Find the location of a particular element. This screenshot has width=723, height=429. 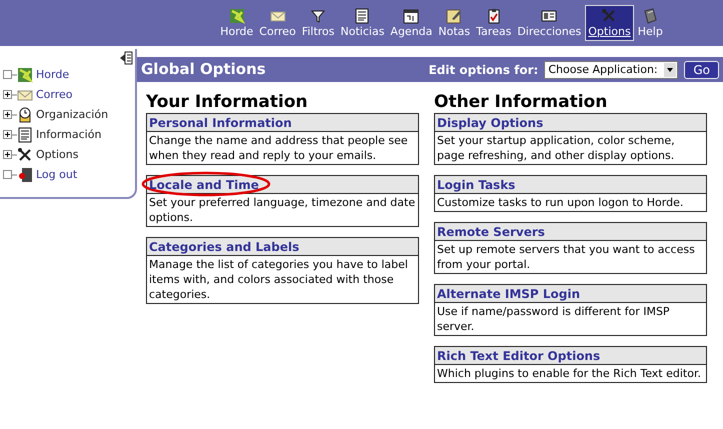

nav-tab: Noticias is located at coordinates (362, 23).